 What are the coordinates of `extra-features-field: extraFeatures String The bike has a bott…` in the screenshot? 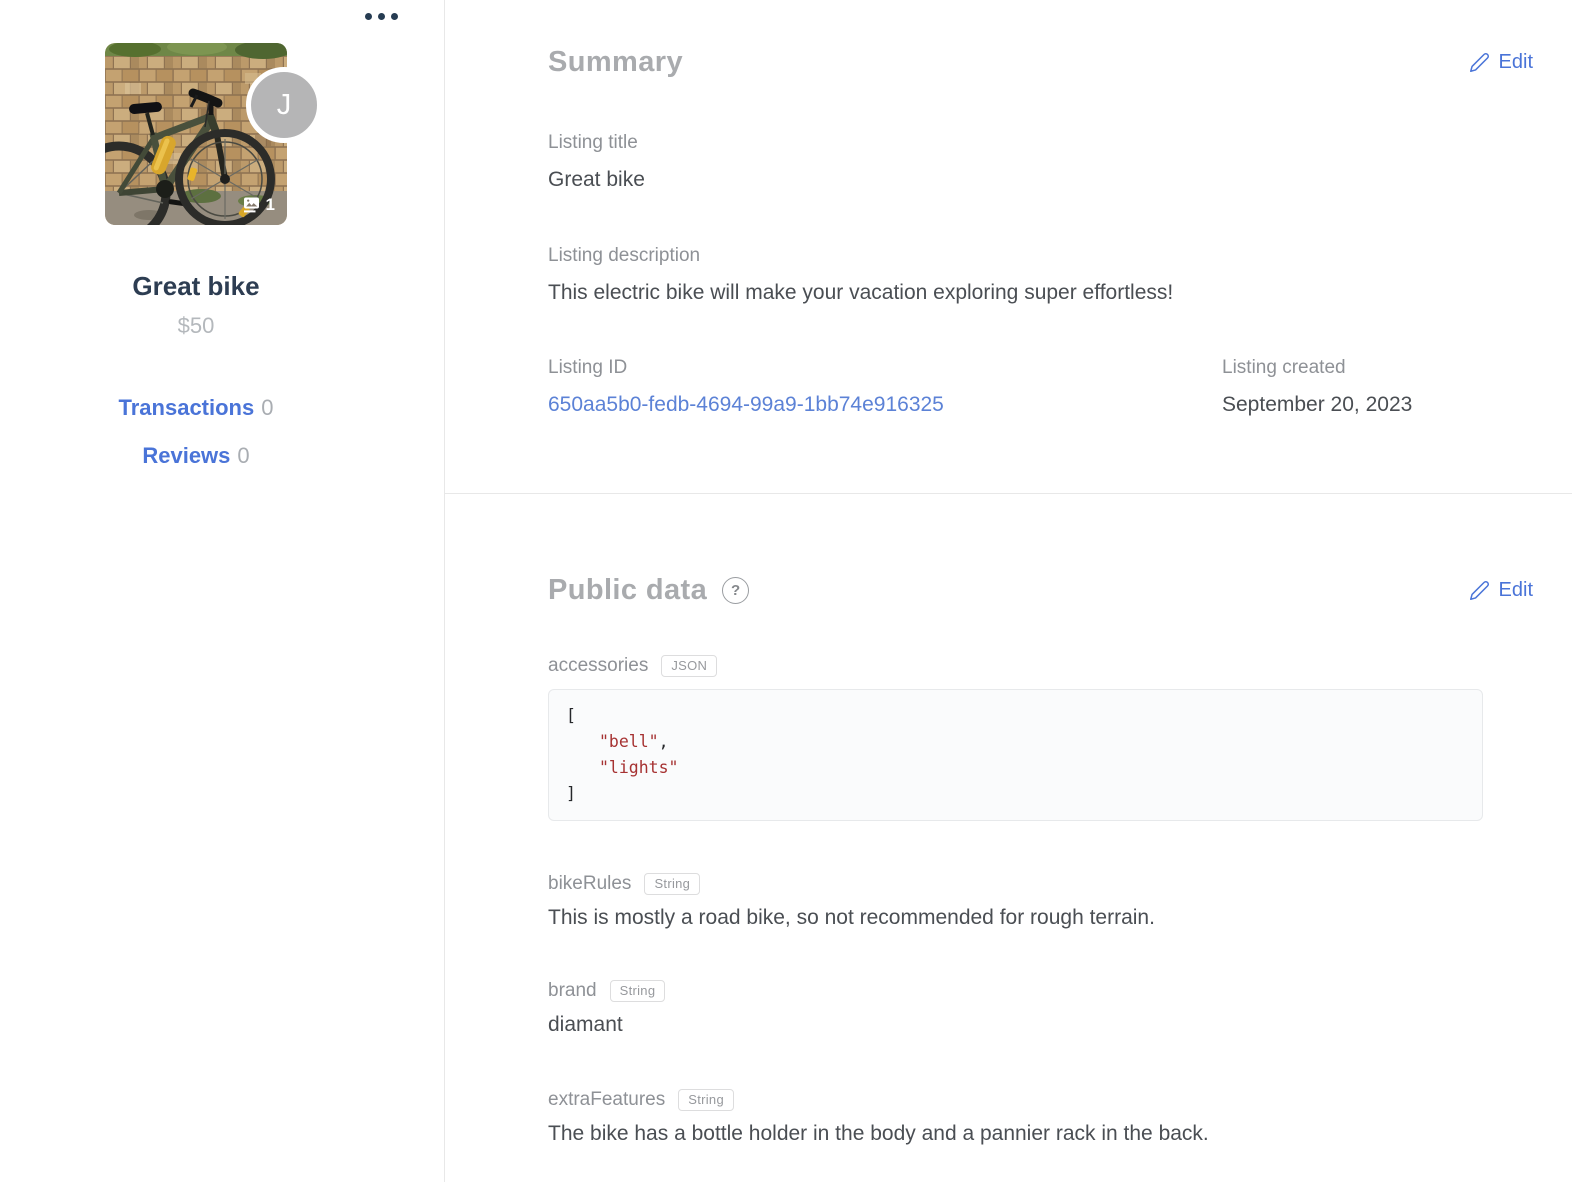 It's located at (1040, 1117).